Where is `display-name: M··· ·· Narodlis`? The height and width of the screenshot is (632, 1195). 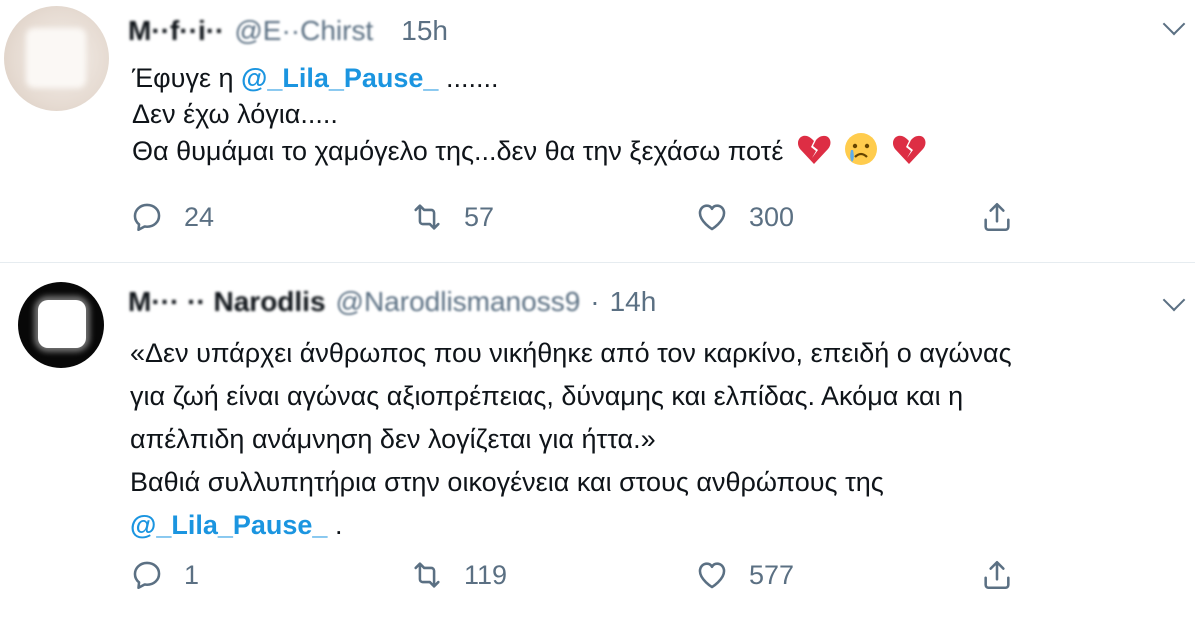
display-name: M··· ·· Narodlis is located at coordinates (227, 302).